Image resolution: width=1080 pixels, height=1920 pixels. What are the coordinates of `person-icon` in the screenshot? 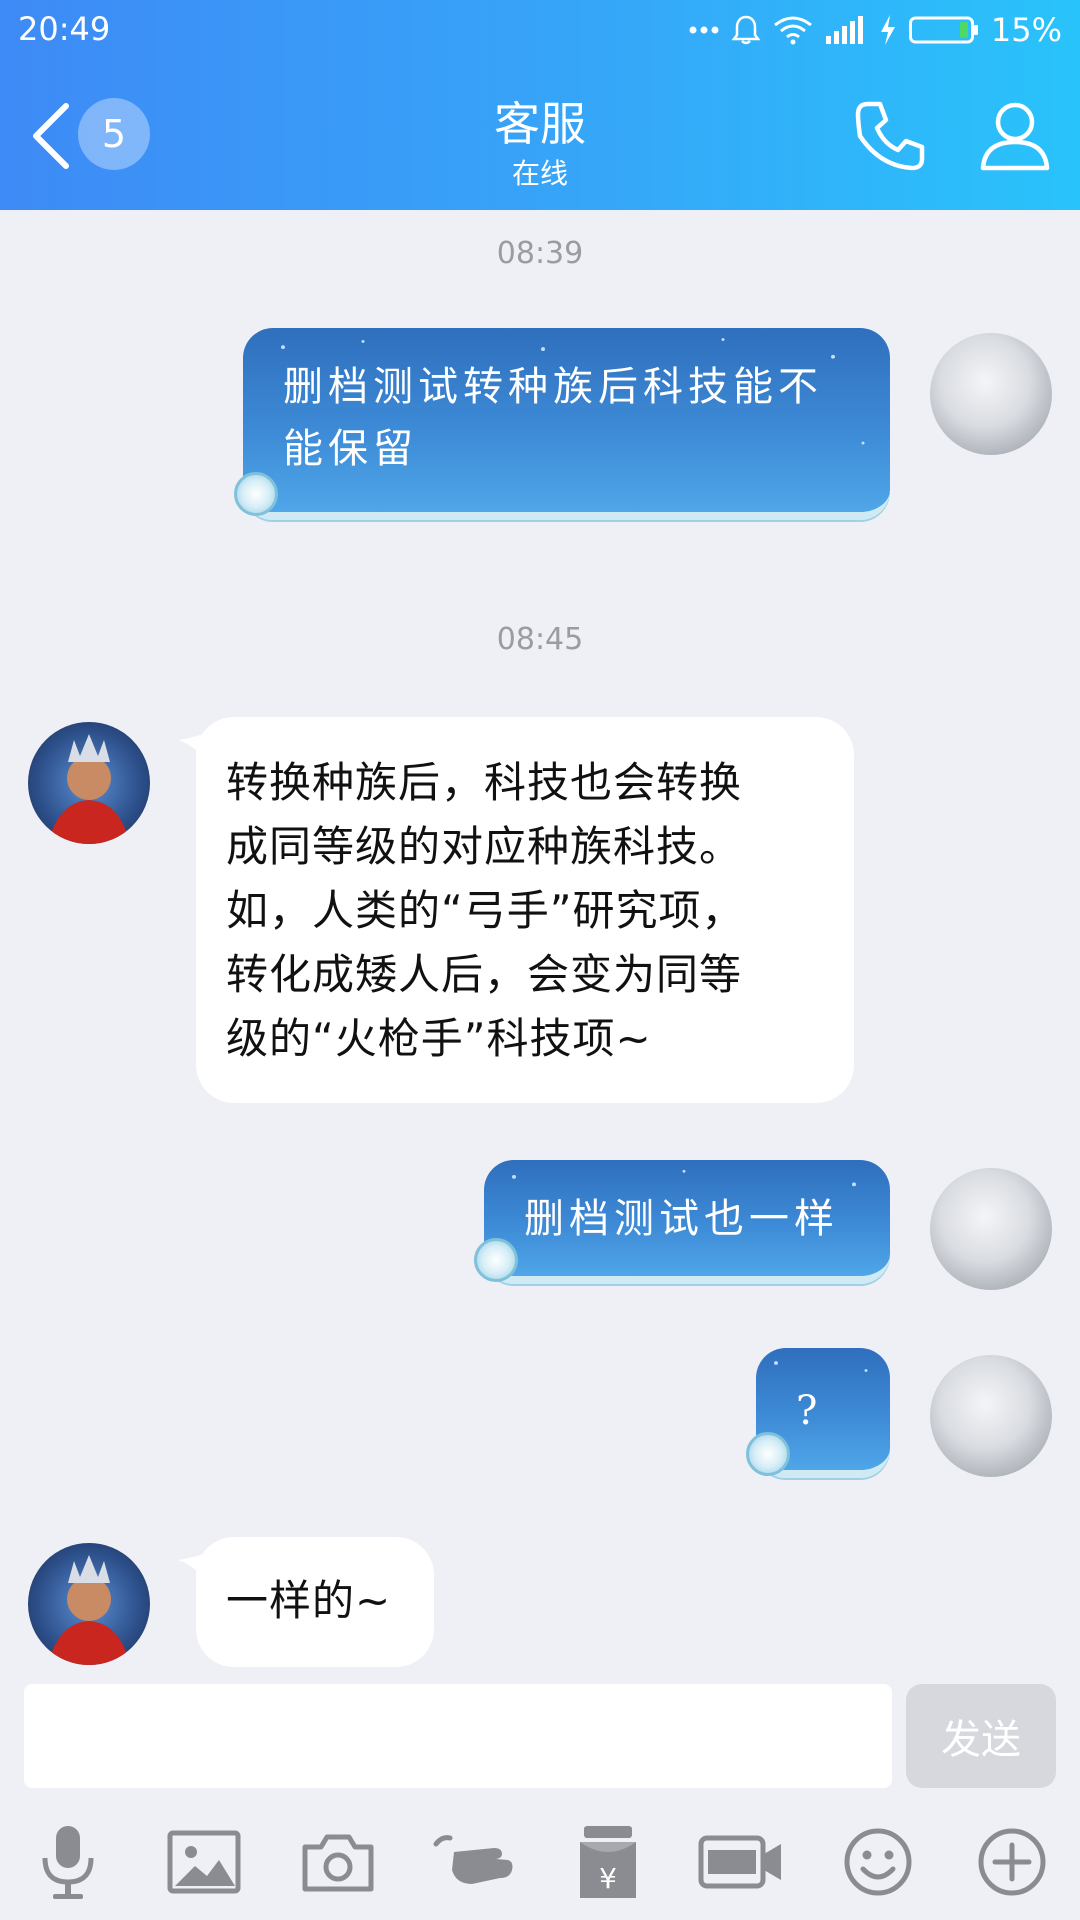 It's located at (1015, 136).